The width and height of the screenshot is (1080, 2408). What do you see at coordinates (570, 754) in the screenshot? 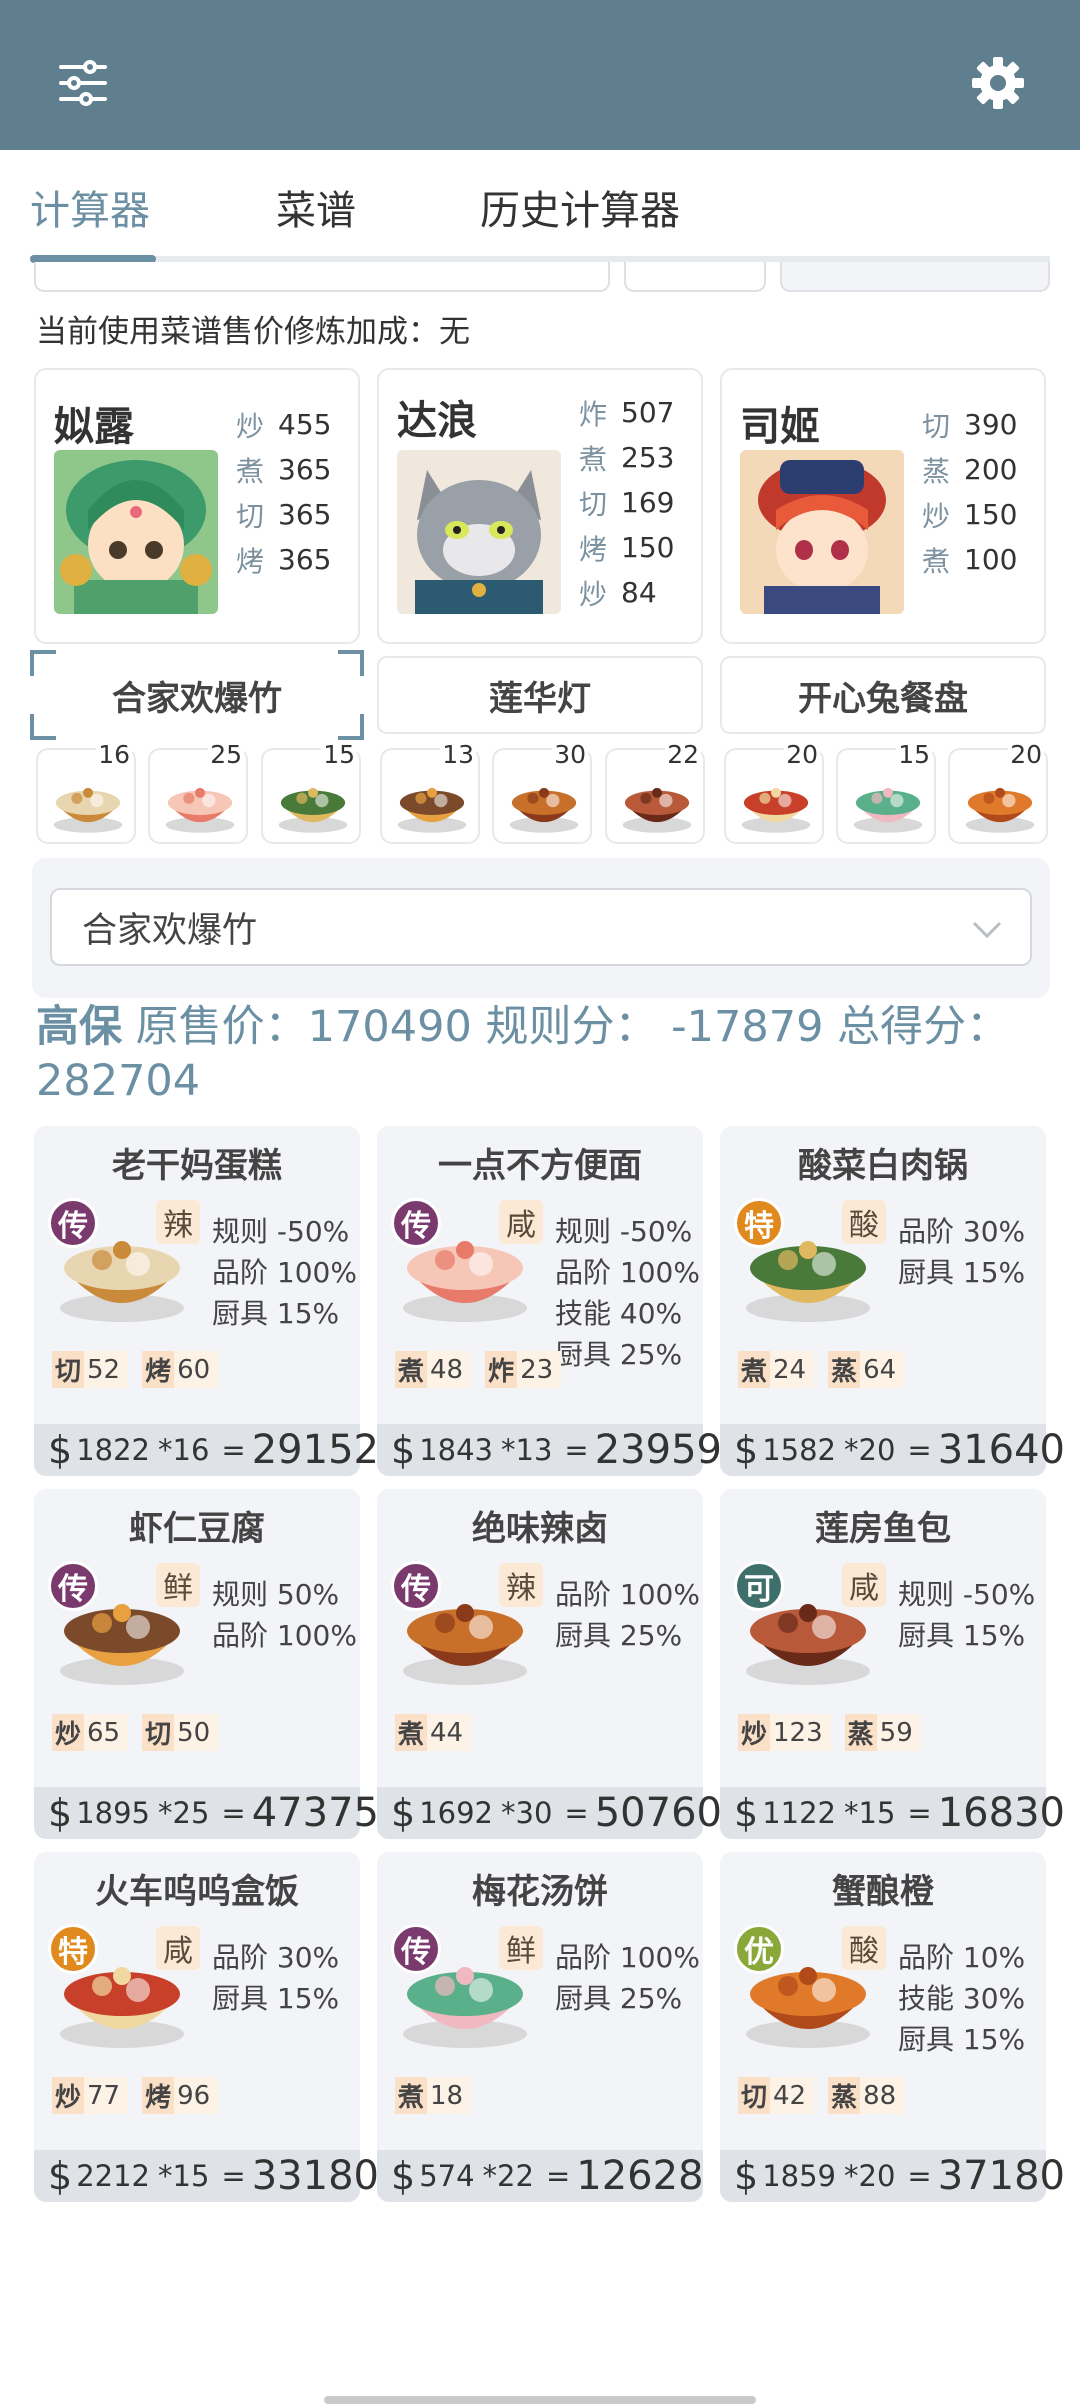
I see `dish-count: 30` at bounding box center [570, 754].